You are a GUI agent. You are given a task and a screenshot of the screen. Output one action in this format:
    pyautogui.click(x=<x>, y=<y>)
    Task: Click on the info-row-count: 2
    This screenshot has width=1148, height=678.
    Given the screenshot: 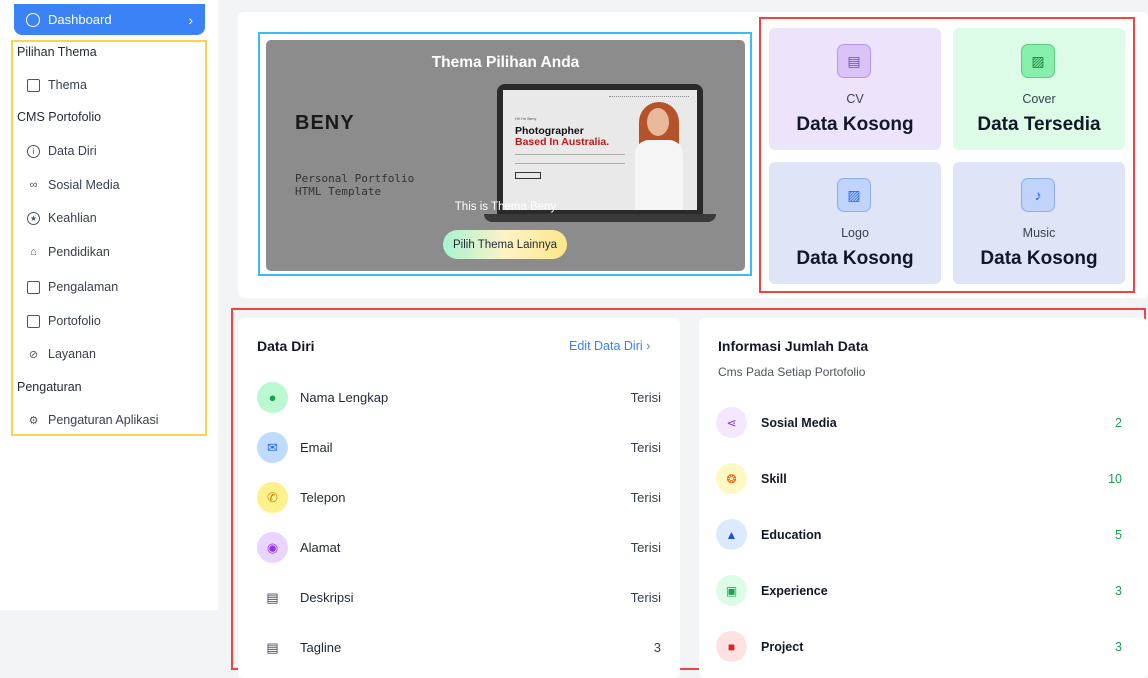 What is the action you would take?
    pyautogui.click(x=1118, y=423)
    